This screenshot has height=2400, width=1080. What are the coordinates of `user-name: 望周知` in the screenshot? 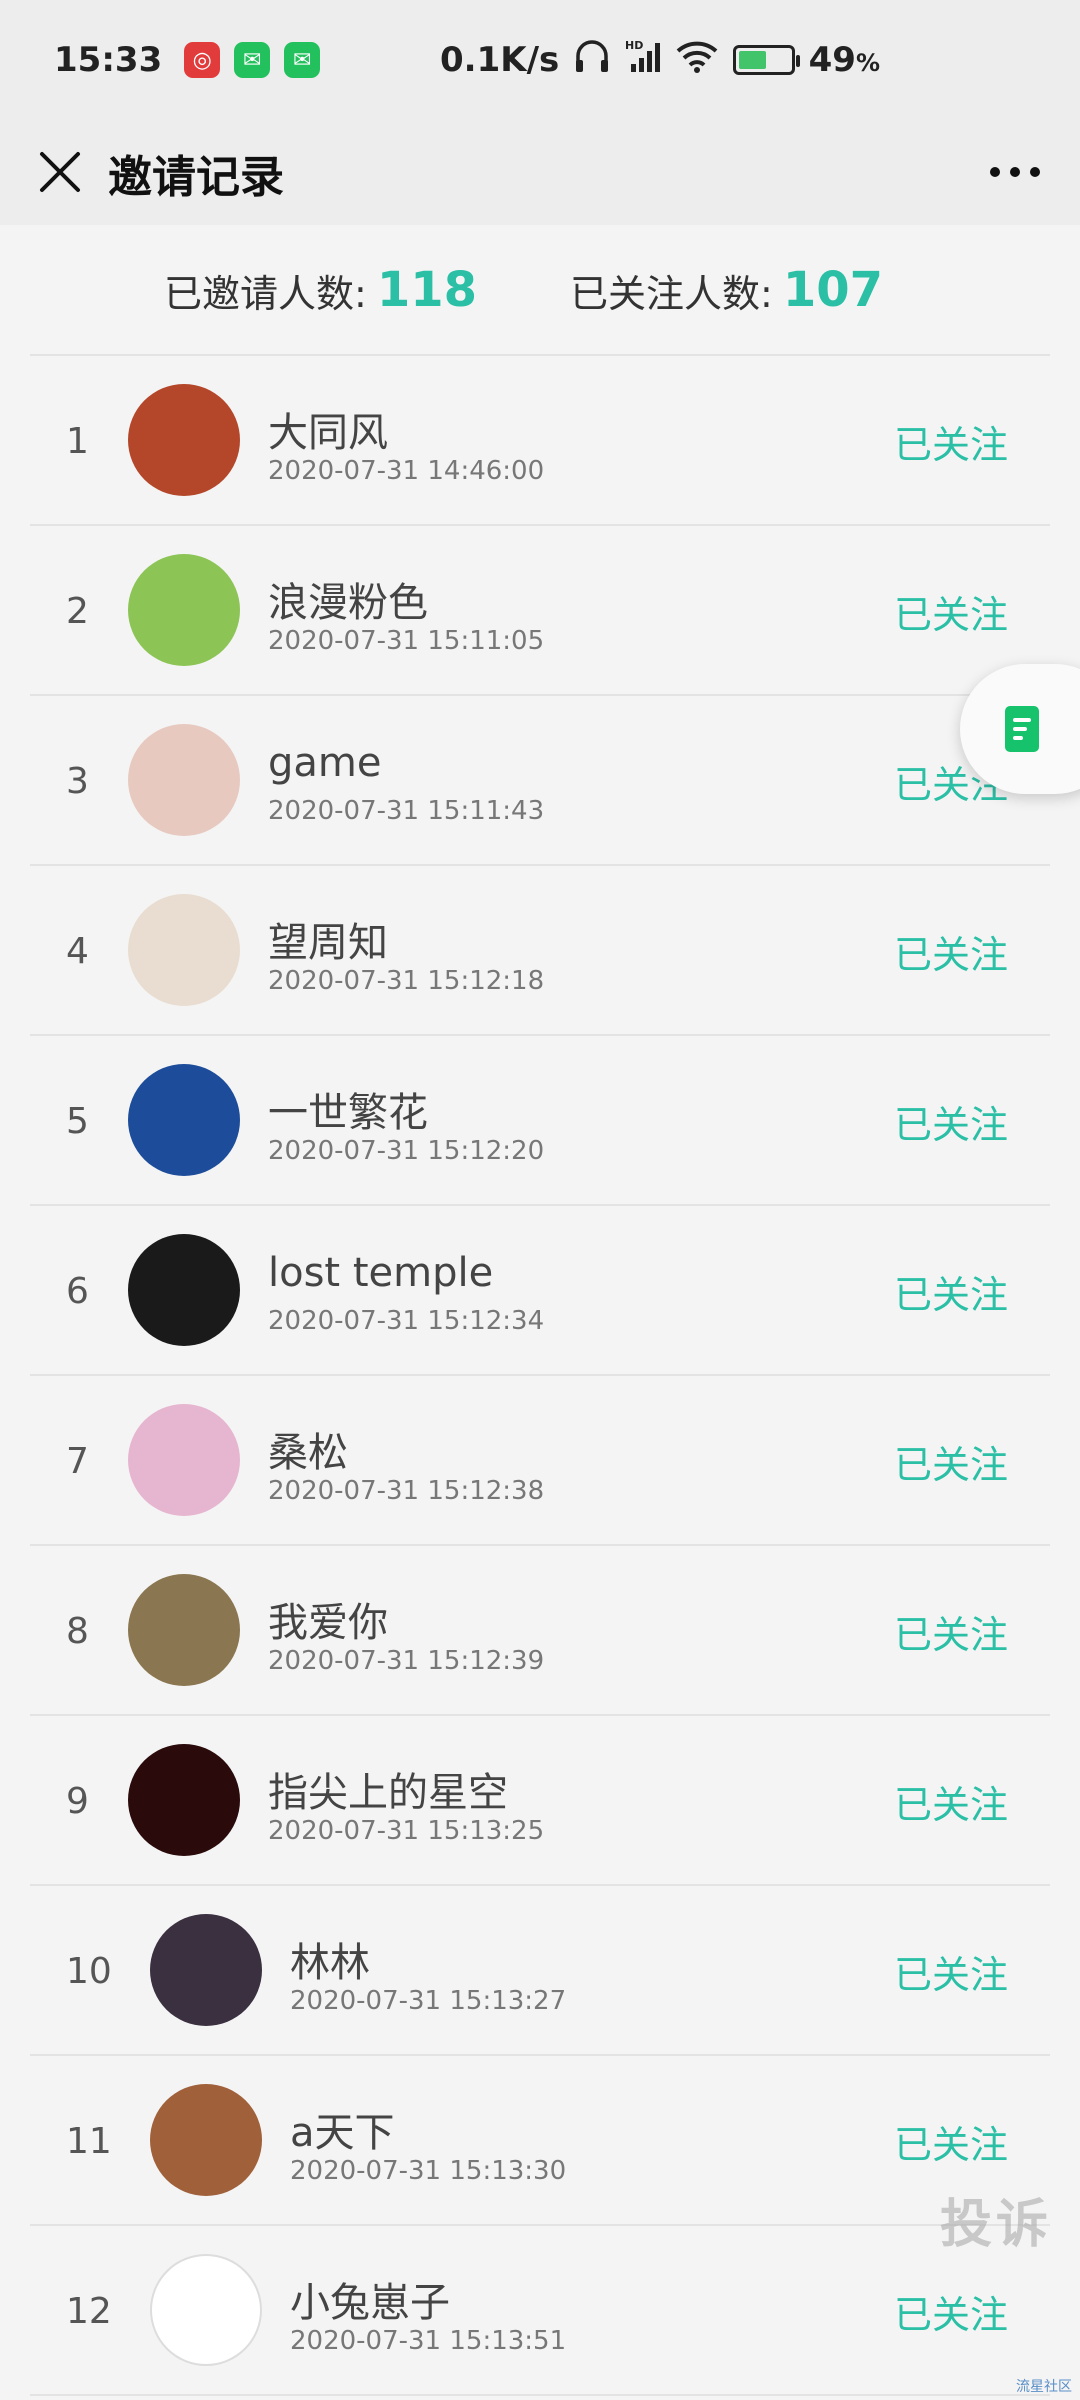 It's located at (328, 943).